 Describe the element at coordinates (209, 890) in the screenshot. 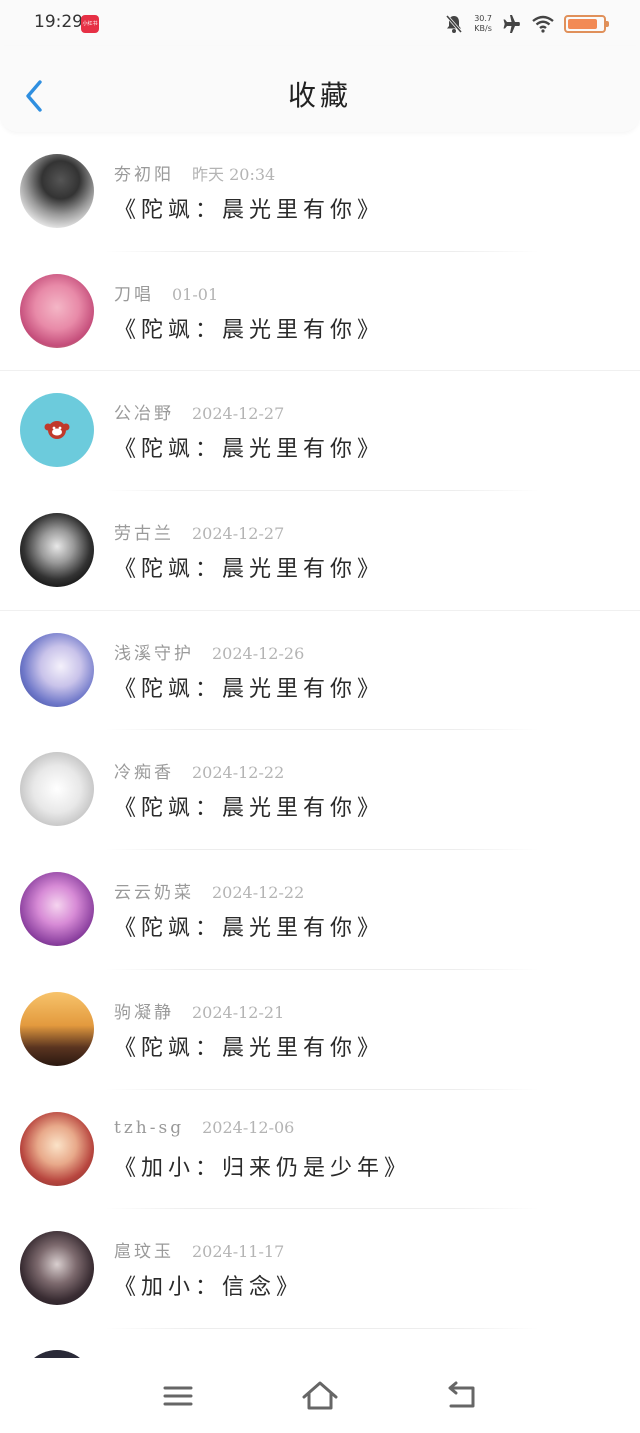

I see `item-meta: 云云奶菜 2024-12-22` at that location.